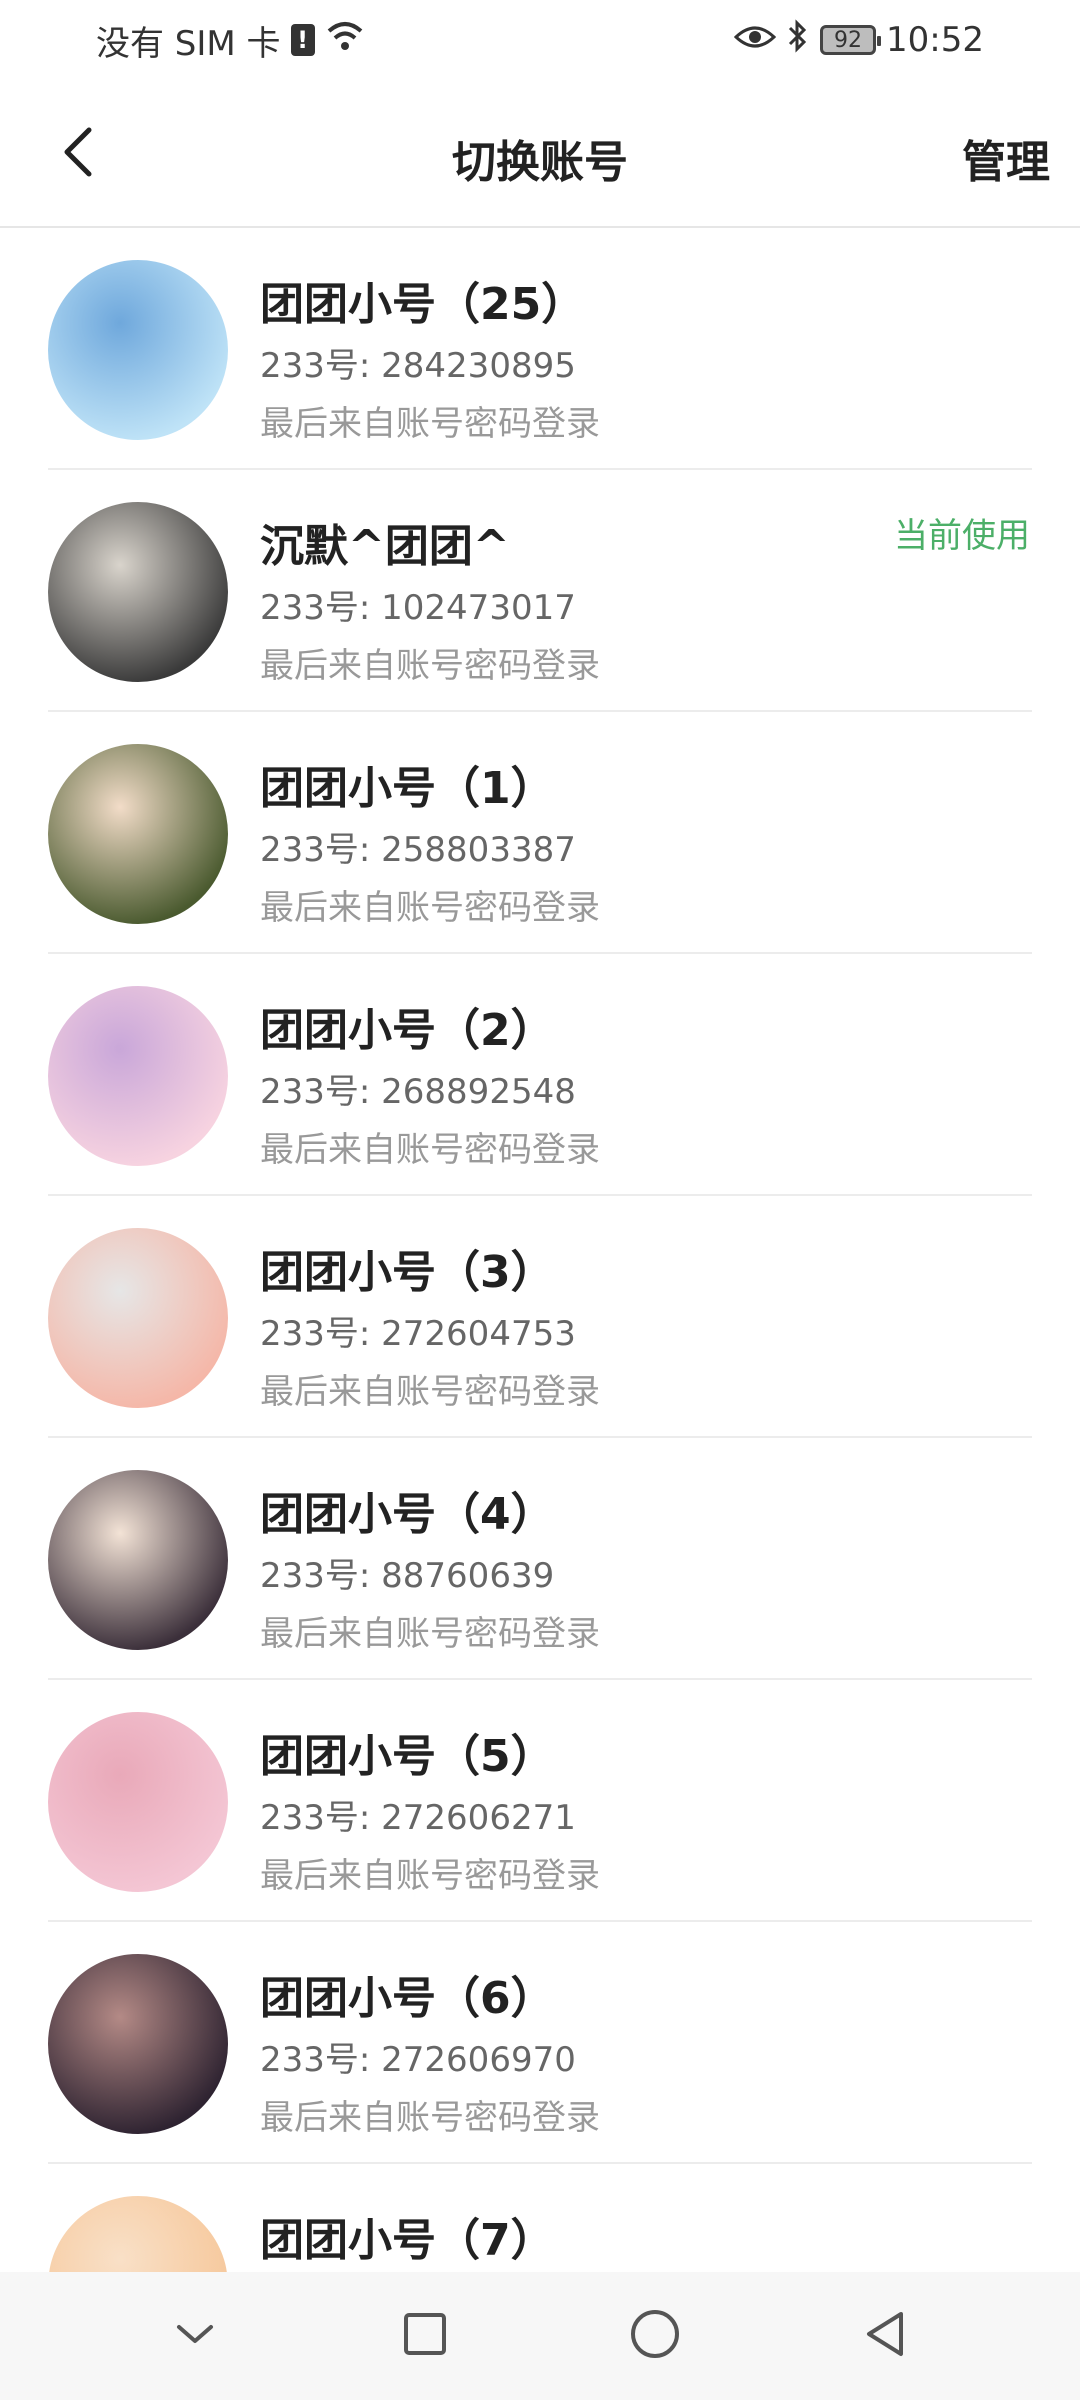  Describe the element at coordinates (302, 40) in the screenshot. I see `sim-alert-icon: !` at that location.